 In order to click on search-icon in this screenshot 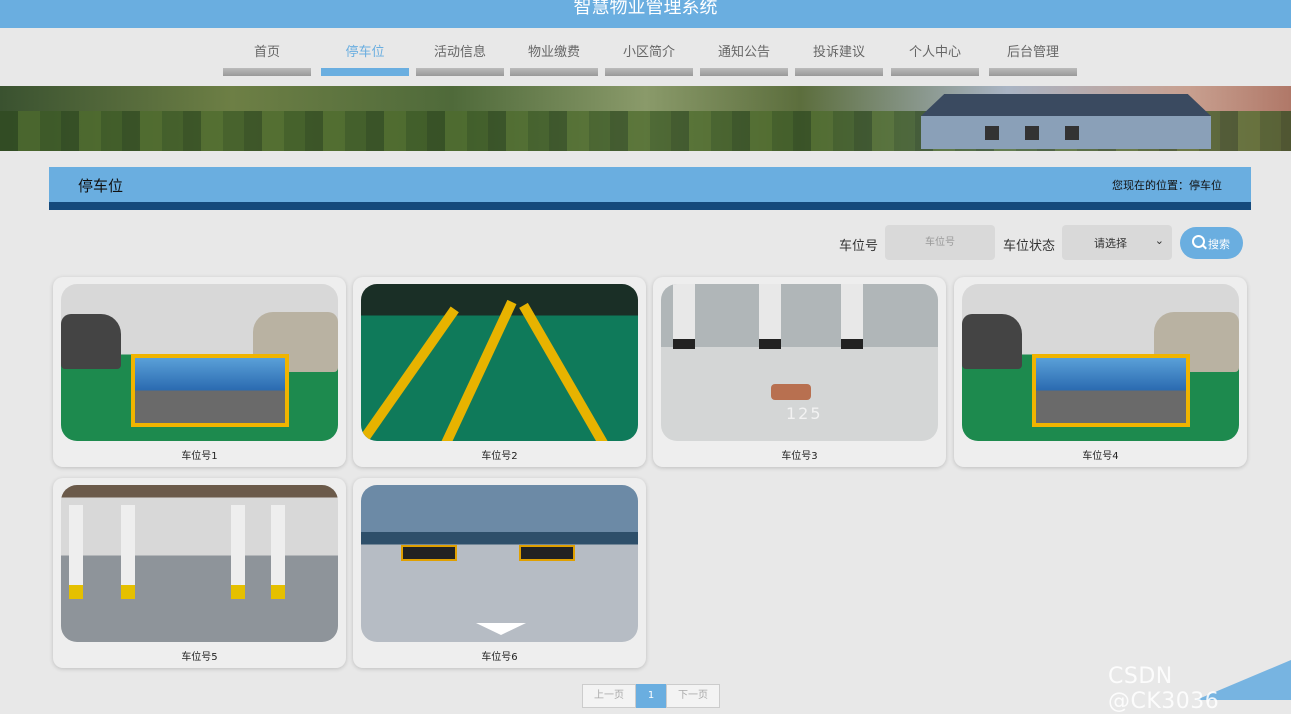, I will do `click(1198, 241)`.